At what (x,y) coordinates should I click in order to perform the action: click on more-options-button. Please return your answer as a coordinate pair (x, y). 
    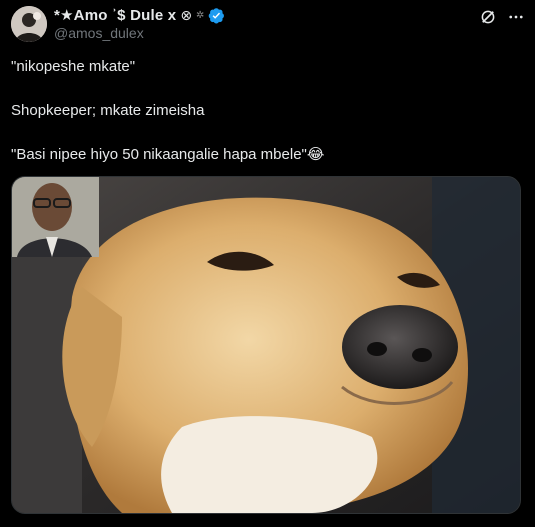
    Looking at the image, I should click on (516, 17).